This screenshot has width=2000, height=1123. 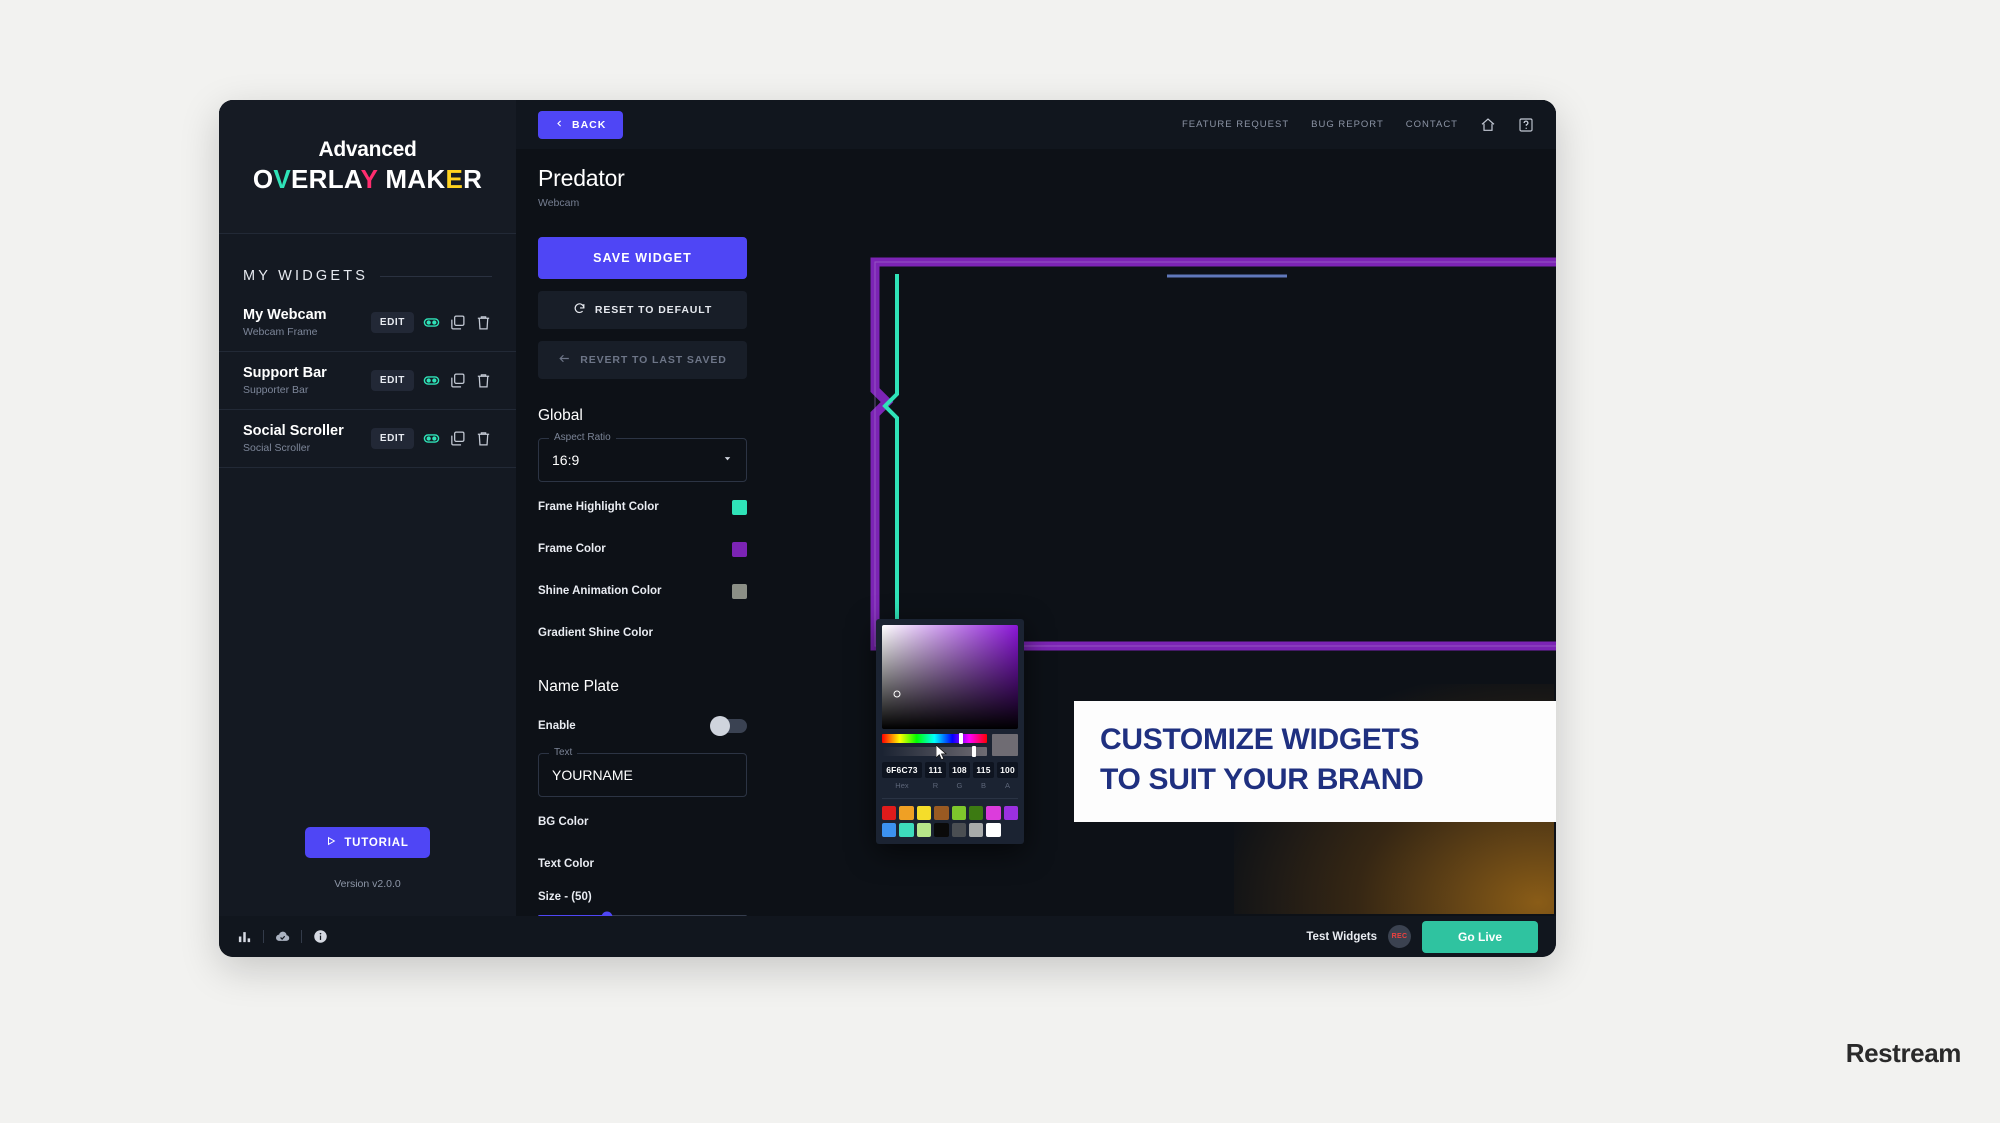 I want to click on toggle-knob, so click(x=720, y=726).